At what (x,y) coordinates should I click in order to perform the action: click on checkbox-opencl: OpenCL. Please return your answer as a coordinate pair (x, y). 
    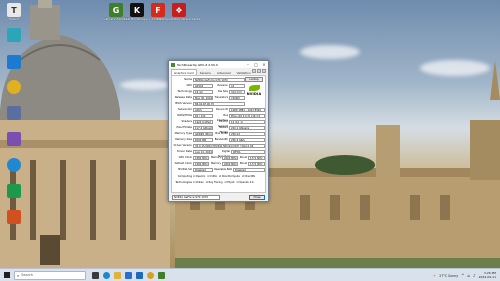
    Looking at the image, I should click on (199, 177).